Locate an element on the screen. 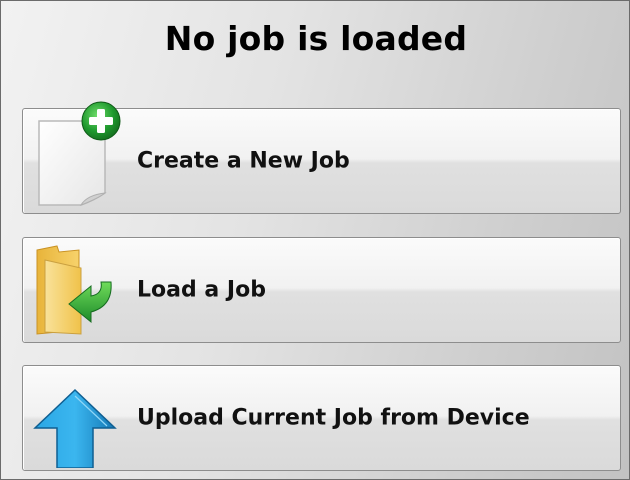 This screenshot has height=480, width=630. load-job-label: Load a Job is located at coordinates (201, 290).